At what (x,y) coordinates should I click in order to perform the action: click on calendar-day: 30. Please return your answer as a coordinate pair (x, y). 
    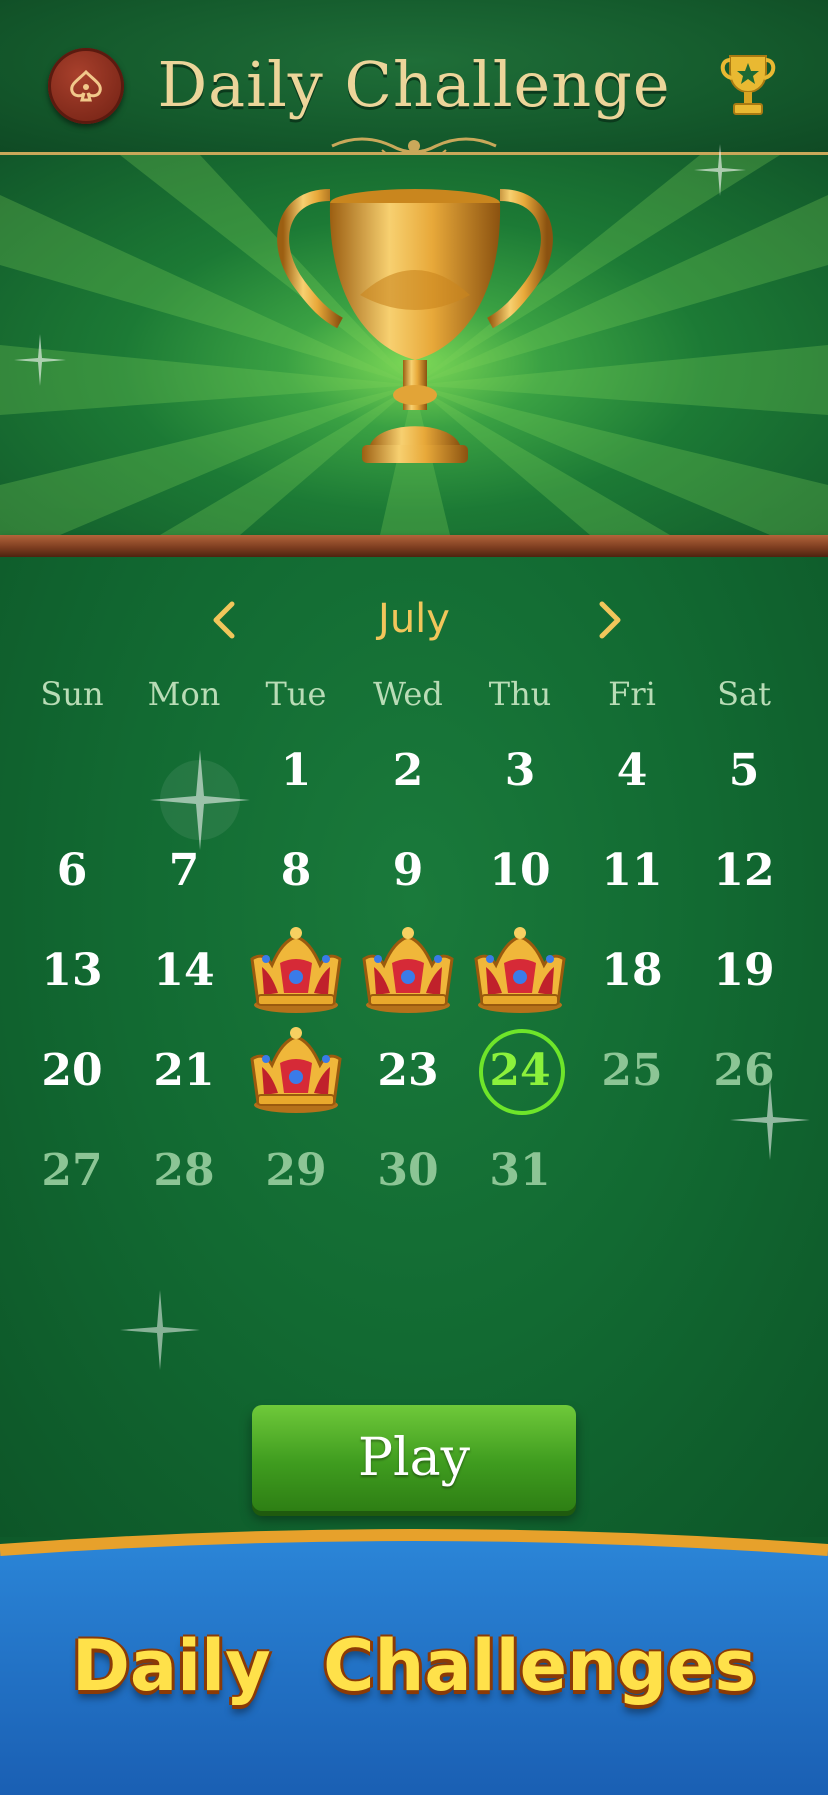
    Looking at the image, I should click on (408, 1170).